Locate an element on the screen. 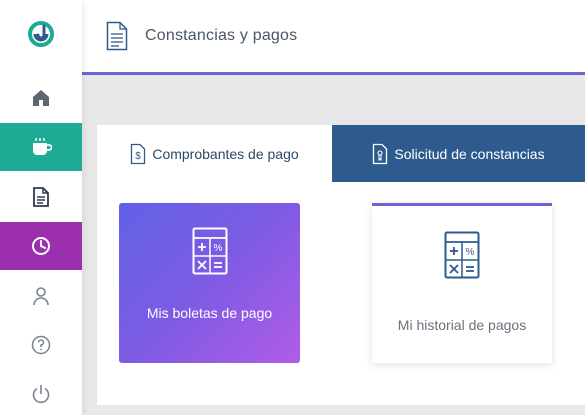  card-label: Mi historial de pagos is located at coordinates (462, 325).